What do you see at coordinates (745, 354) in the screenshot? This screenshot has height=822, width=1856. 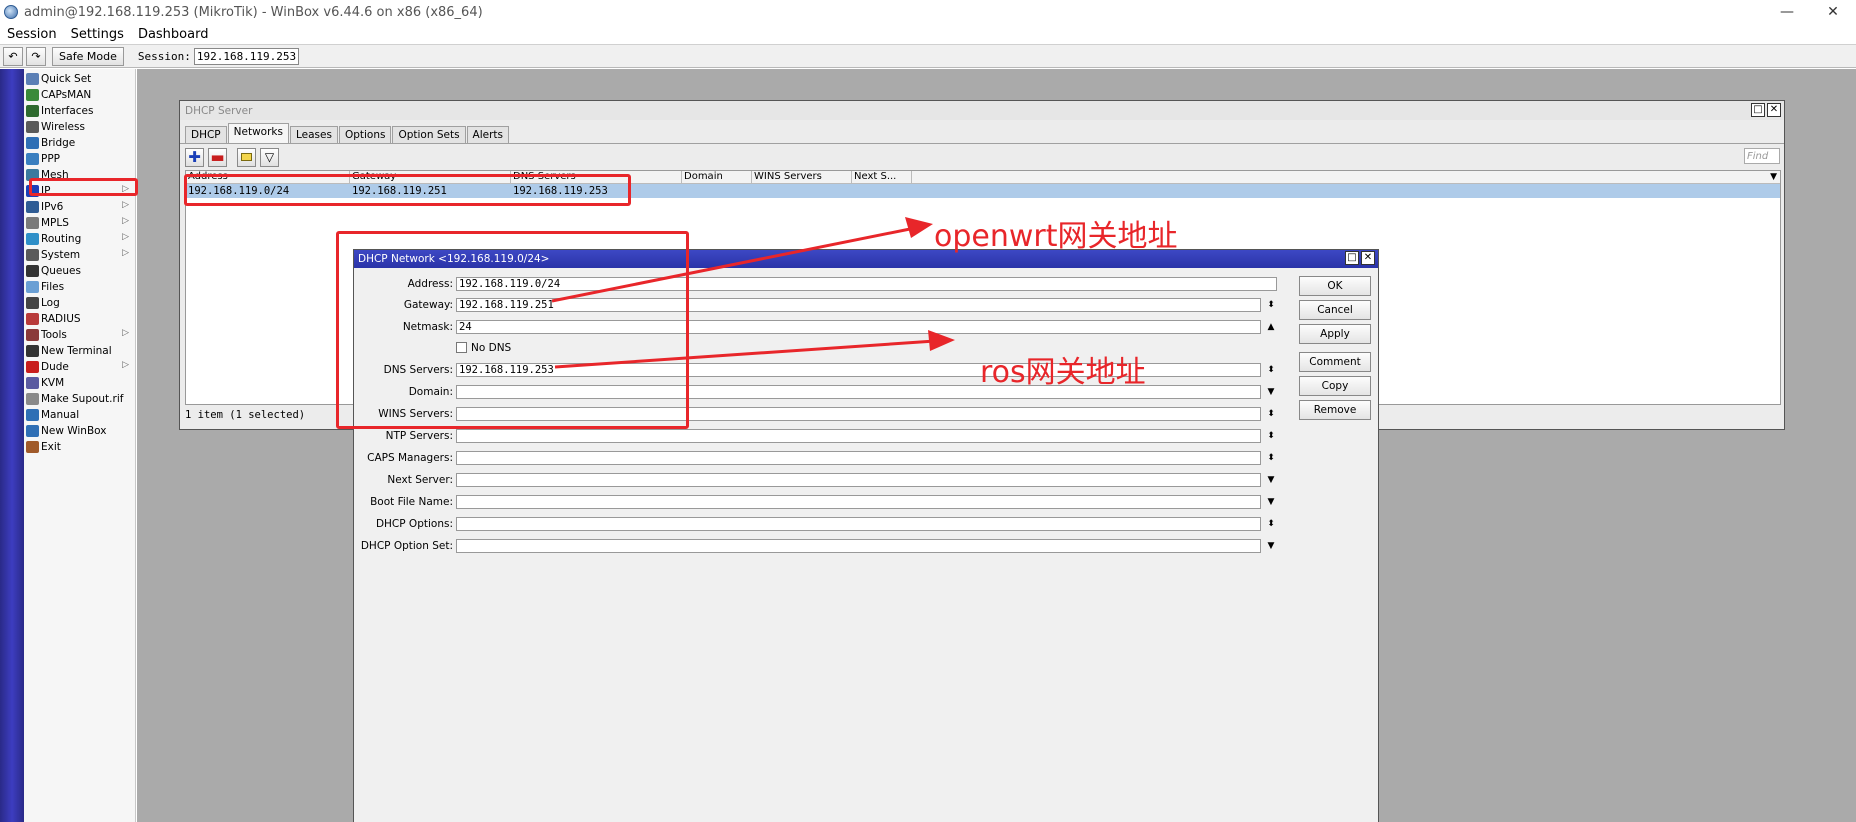 I see `ros-arrow-line` at bounding box center [745, 354].